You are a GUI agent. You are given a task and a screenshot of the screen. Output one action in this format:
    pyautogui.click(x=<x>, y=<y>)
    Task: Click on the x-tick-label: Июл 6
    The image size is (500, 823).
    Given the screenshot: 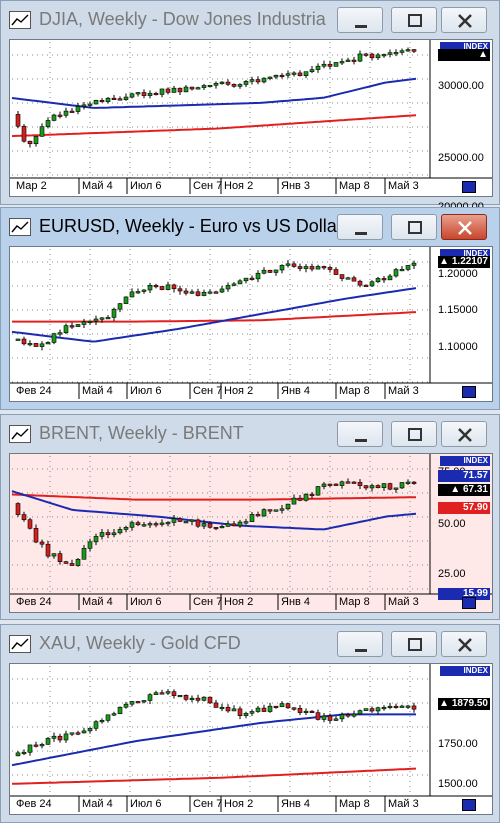 What is the action you would take?
    pyautogui.click(x=146, y=602)
    